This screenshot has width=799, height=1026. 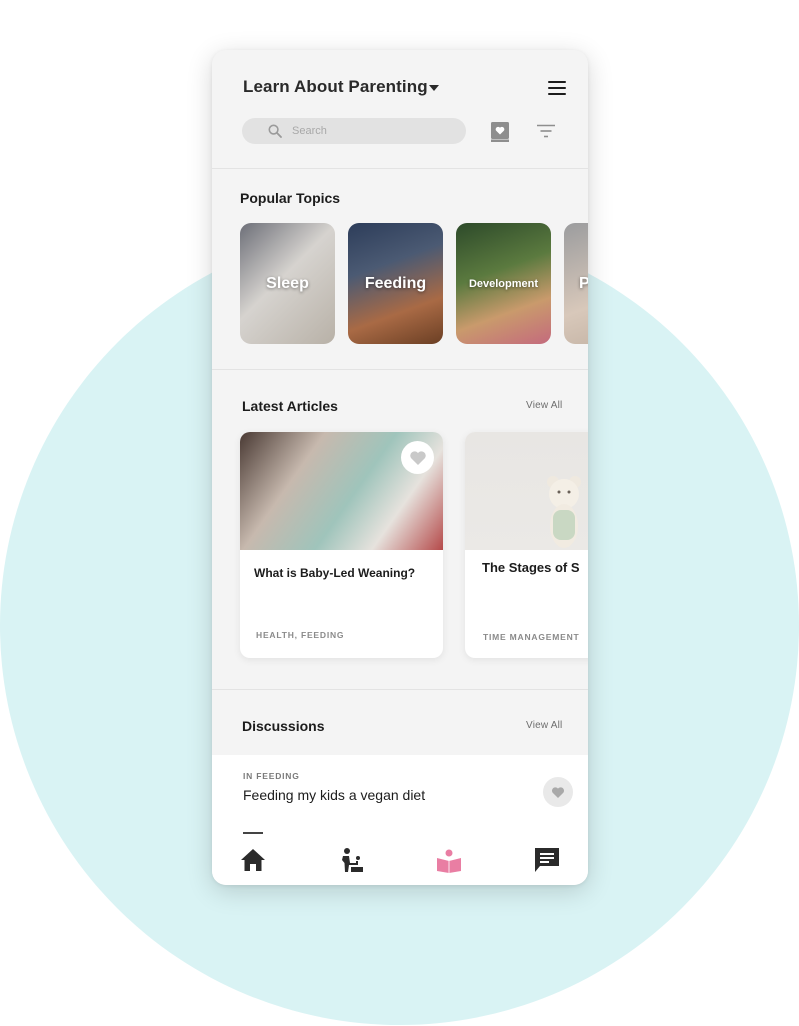 What do you see at coordinates (583, 283) in the screenshot?
I see `topic-label: P` at bounding box center [583, 283].